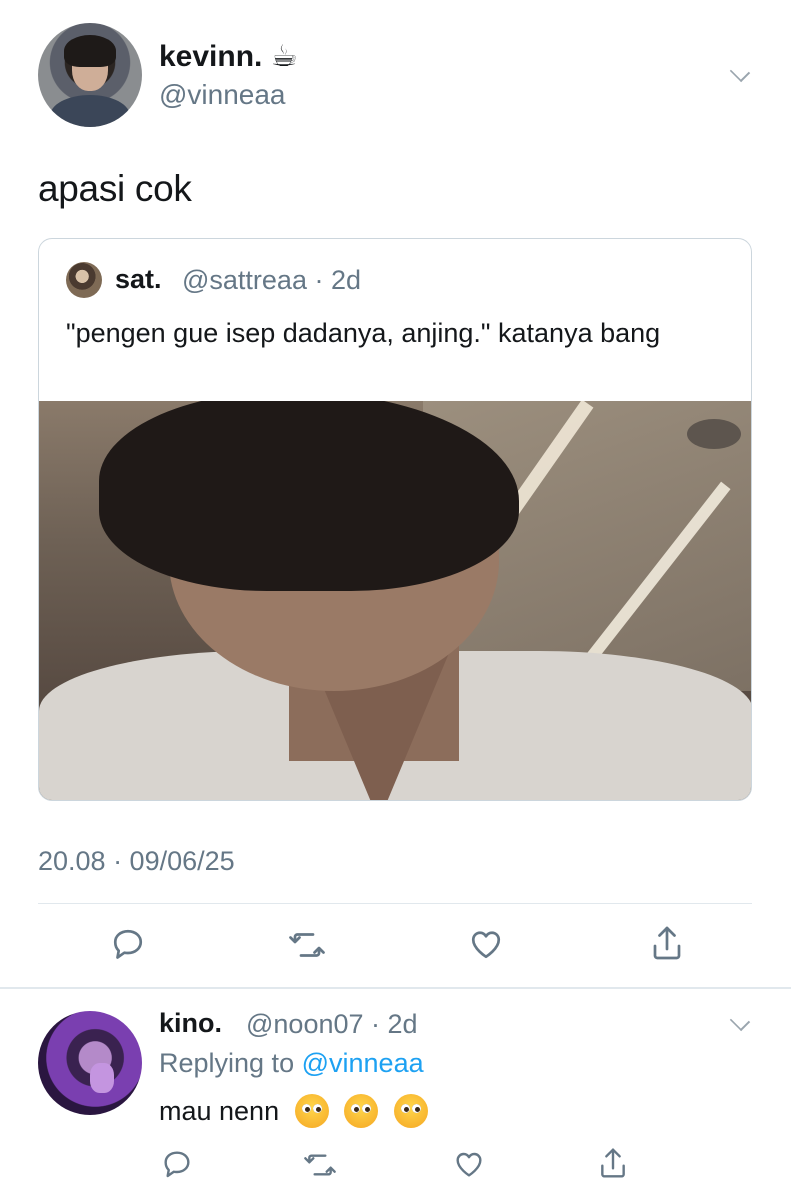 This screenshot has width=791, height=1200. I want to click on thread-divider, so click(395, 988).